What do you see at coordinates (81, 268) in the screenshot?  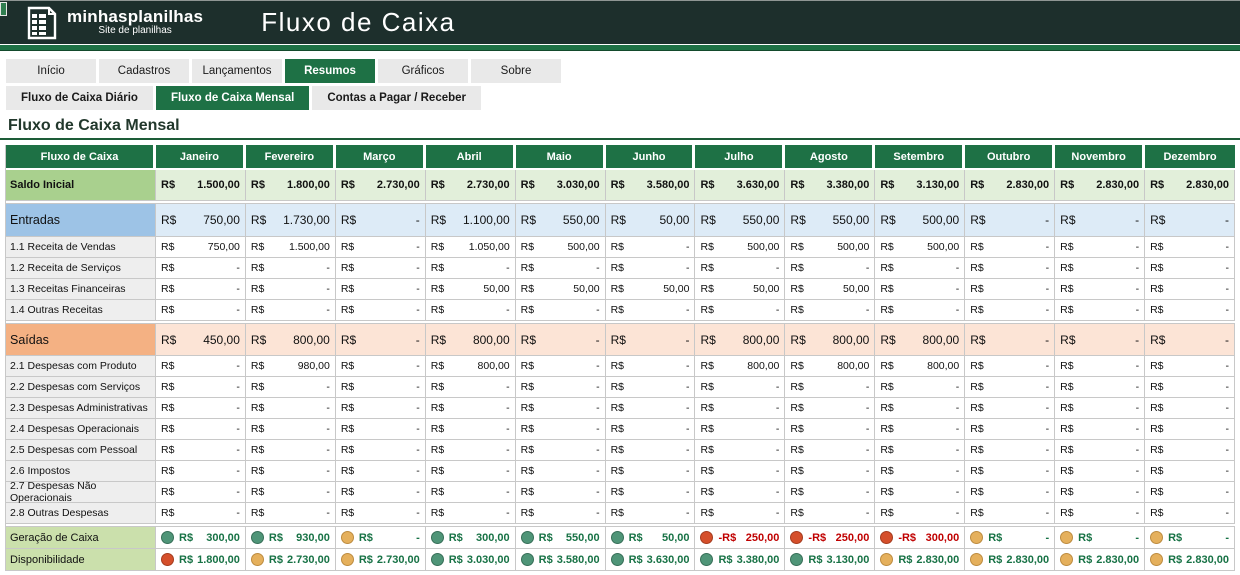 I see `row-label: 1.2 Receita de Serviços` at bounding box center [81, 268].